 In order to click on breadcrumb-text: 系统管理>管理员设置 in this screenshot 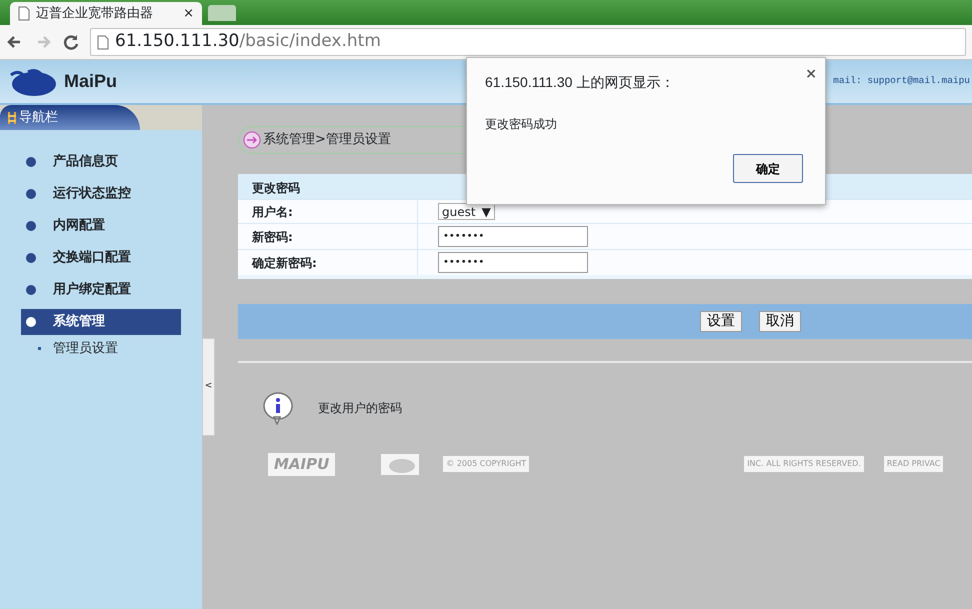, I will do `click(327, 140)`.